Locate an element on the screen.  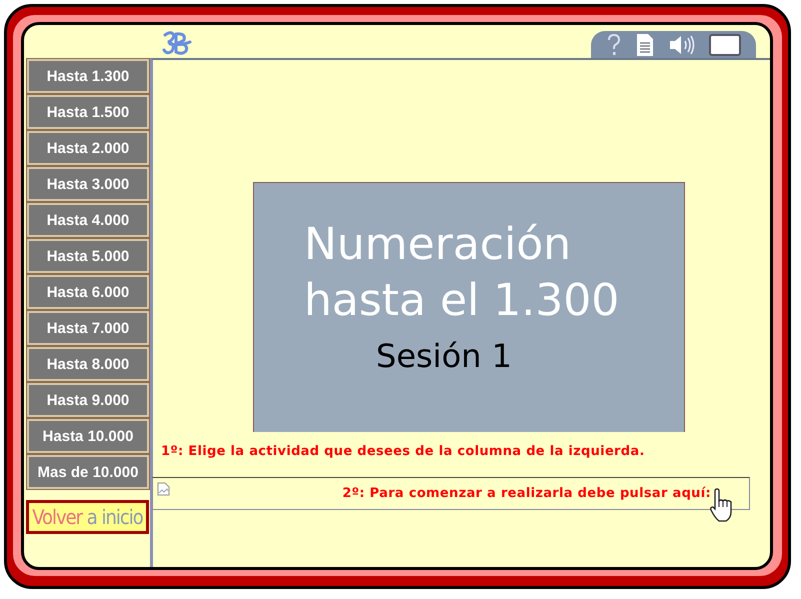
slide-title: hasta el 1.300 is located at coordinates (462, 301).